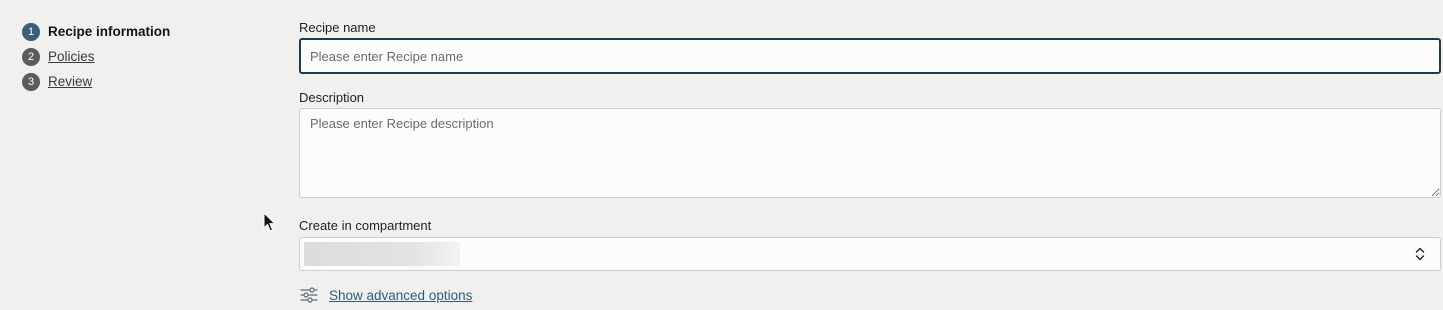 Image resolution: width=1443 pixels, height=310 pixels. What do you see at coordinates (337, 27) in the screenshot?
I see `recipe-name-label: Recipe name` at bounding box center [337, 27].